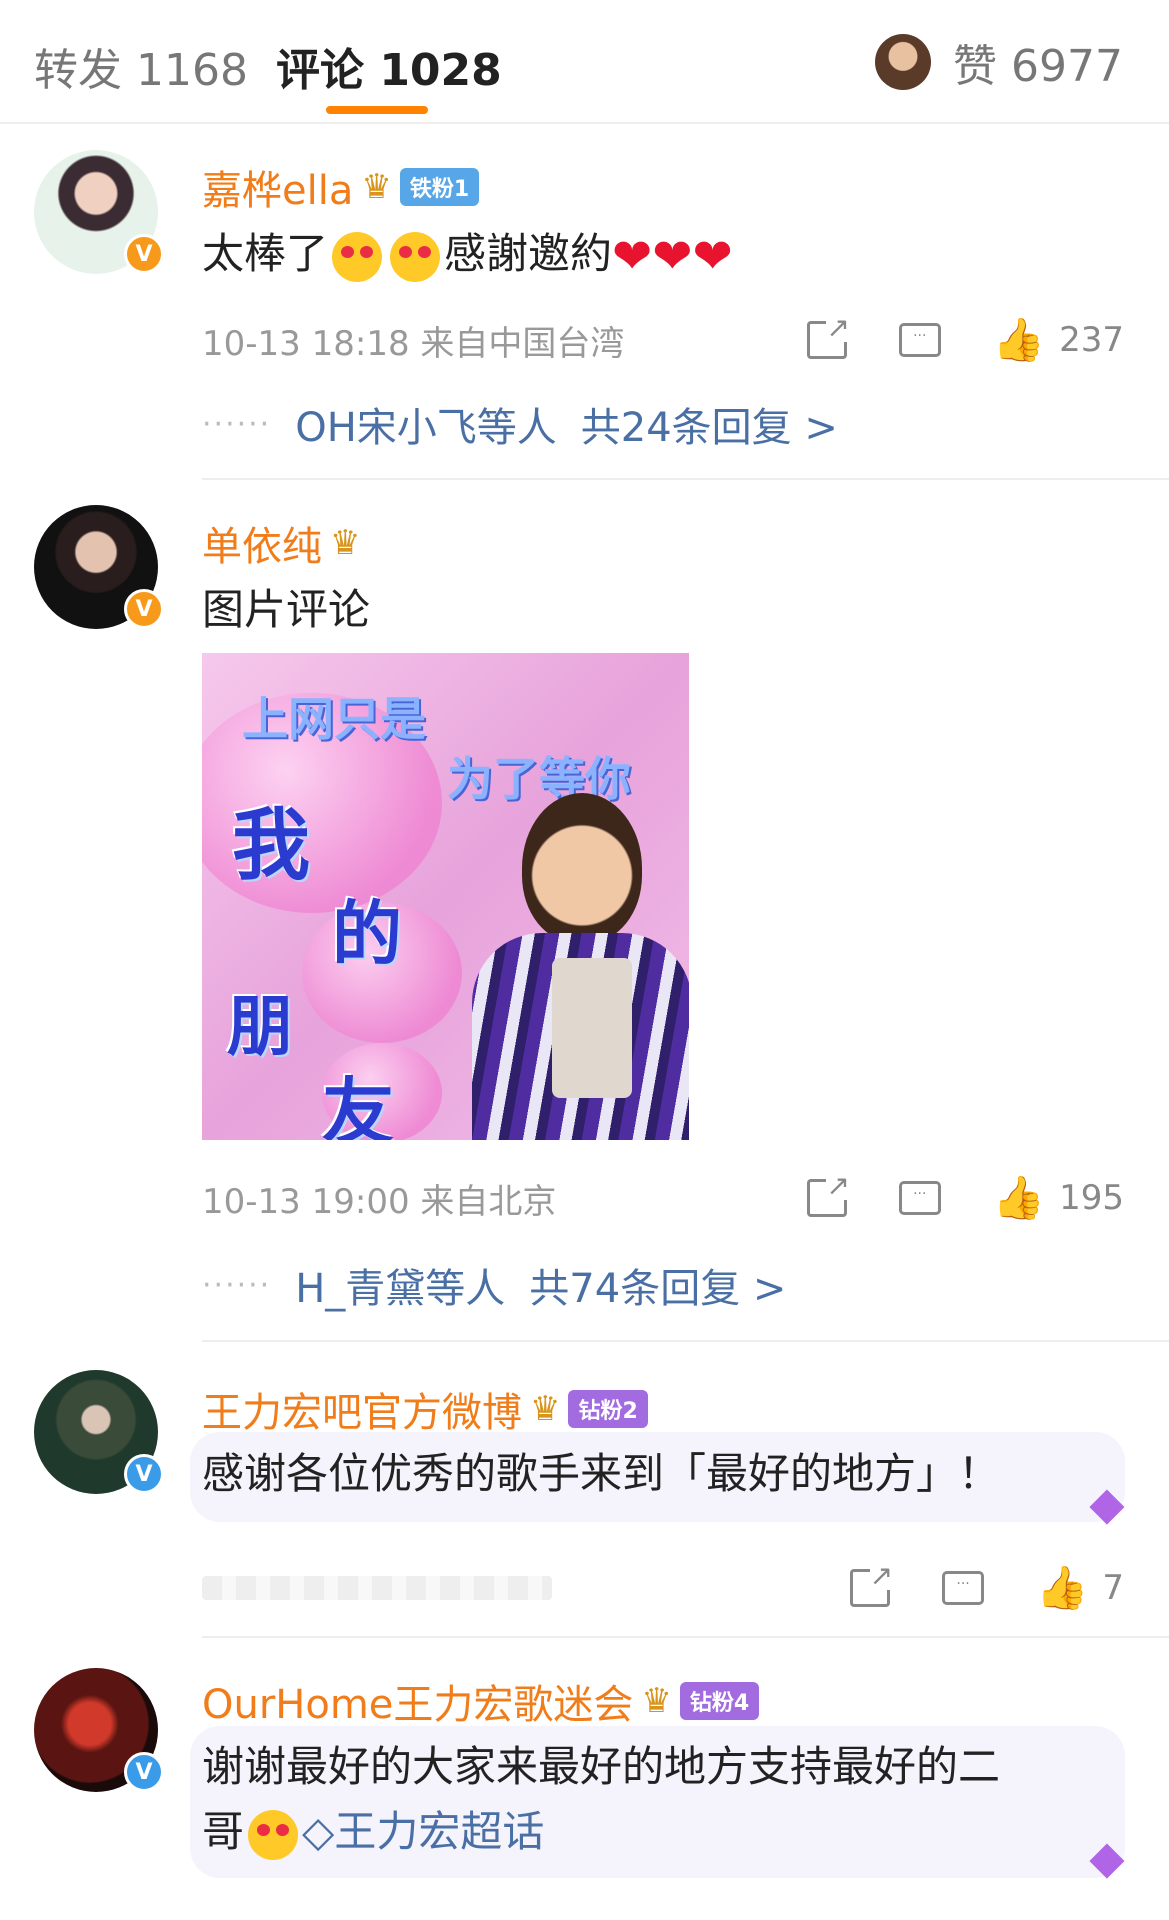 Image resolution: width=1169 pixels, height=1920 pixels. Describe the element at coordinates (601, 1473) in the screenshot. I see `comment-text: 感谢各位优秀的歌手来到「最好的地方」！` at that location.